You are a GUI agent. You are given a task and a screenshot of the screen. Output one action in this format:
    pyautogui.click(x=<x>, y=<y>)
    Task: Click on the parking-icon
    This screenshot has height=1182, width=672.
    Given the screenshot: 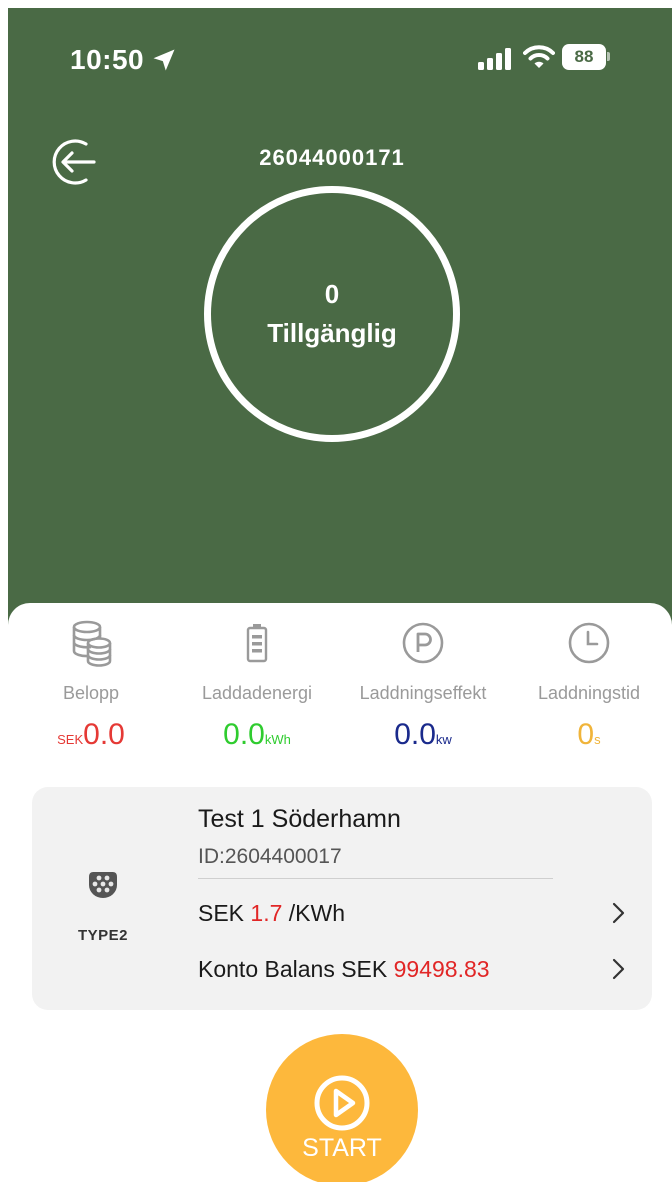 What is the action you would take?
    pyautogui.click(x=423, y=643)
    